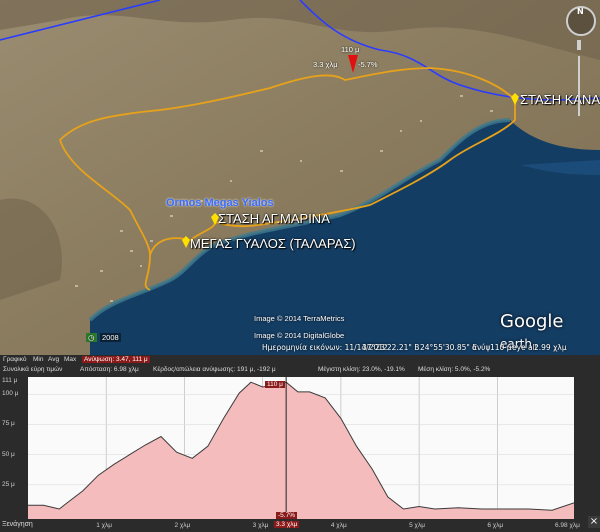 This screenshot has width=600, height=532. Describe the element at coordinates (325, 64) in the screenshot. I see `marker-distance-label: 3.3 χλμ` at that location.